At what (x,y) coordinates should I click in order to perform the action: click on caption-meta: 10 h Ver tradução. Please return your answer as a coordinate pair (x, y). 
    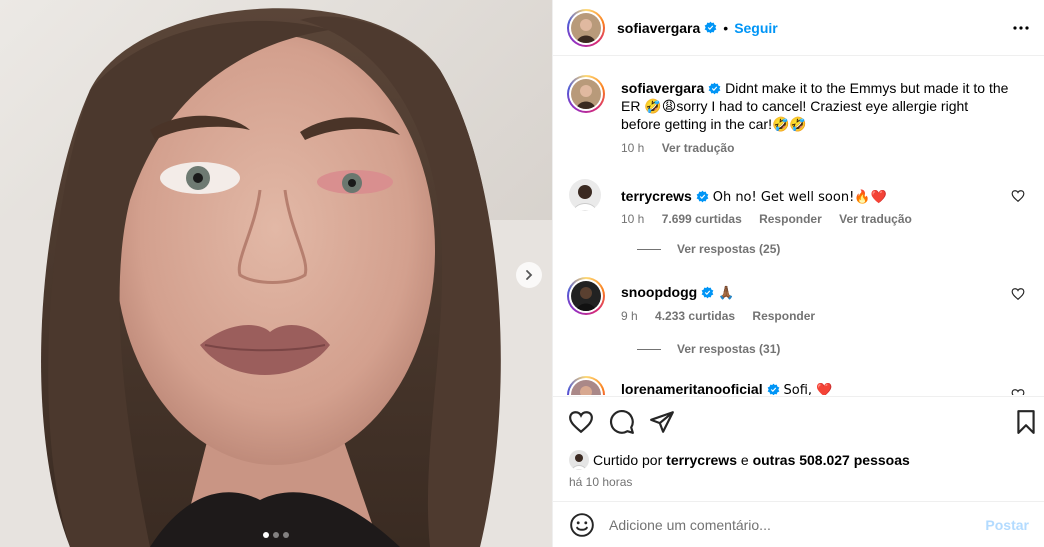
    Looking at the image, I should click on (684, 148).